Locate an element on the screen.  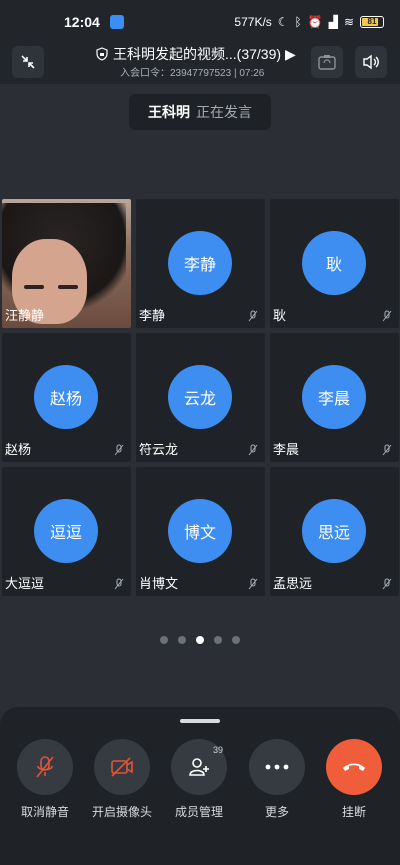
switch-camera-icon is located at coordinates (327, 62).